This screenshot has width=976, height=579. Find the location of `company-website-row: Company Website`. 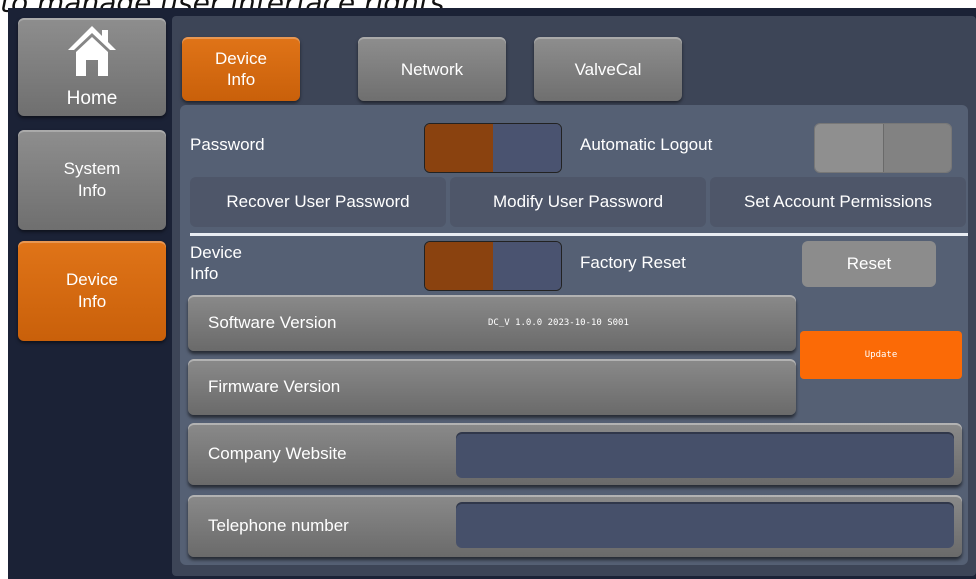

company-website-row: Company Website is located at coordinates (575, 454).